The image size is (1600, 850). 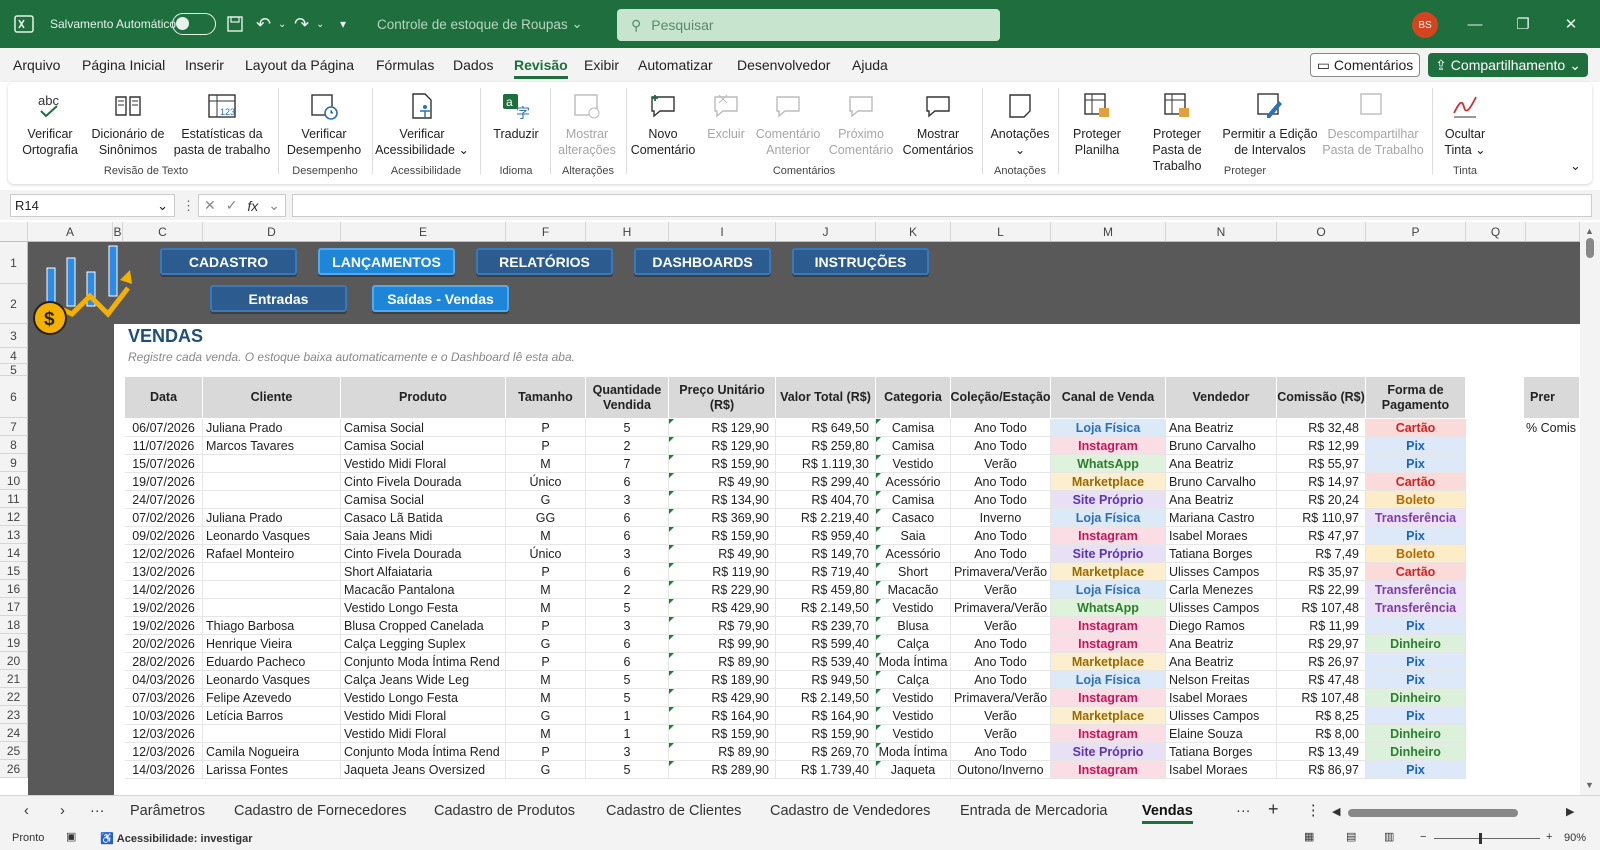 I want to click on table-cell: Nelson Freitas, so click(x=1221, y=680).